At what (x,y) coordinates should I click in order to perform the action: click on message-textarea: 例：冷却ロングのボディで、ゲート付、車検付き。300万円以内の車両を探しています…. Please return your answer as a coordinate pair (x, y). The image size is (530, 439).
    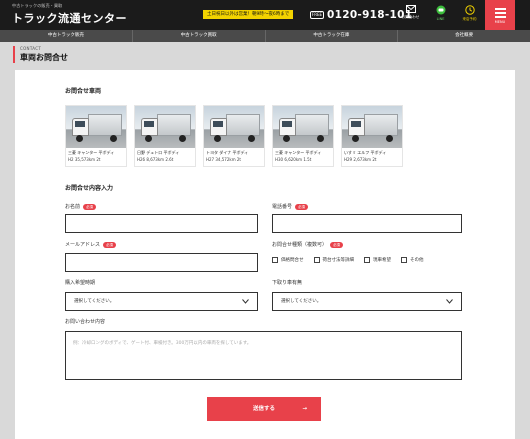
    Looking at the image, I should click on (263, 355).